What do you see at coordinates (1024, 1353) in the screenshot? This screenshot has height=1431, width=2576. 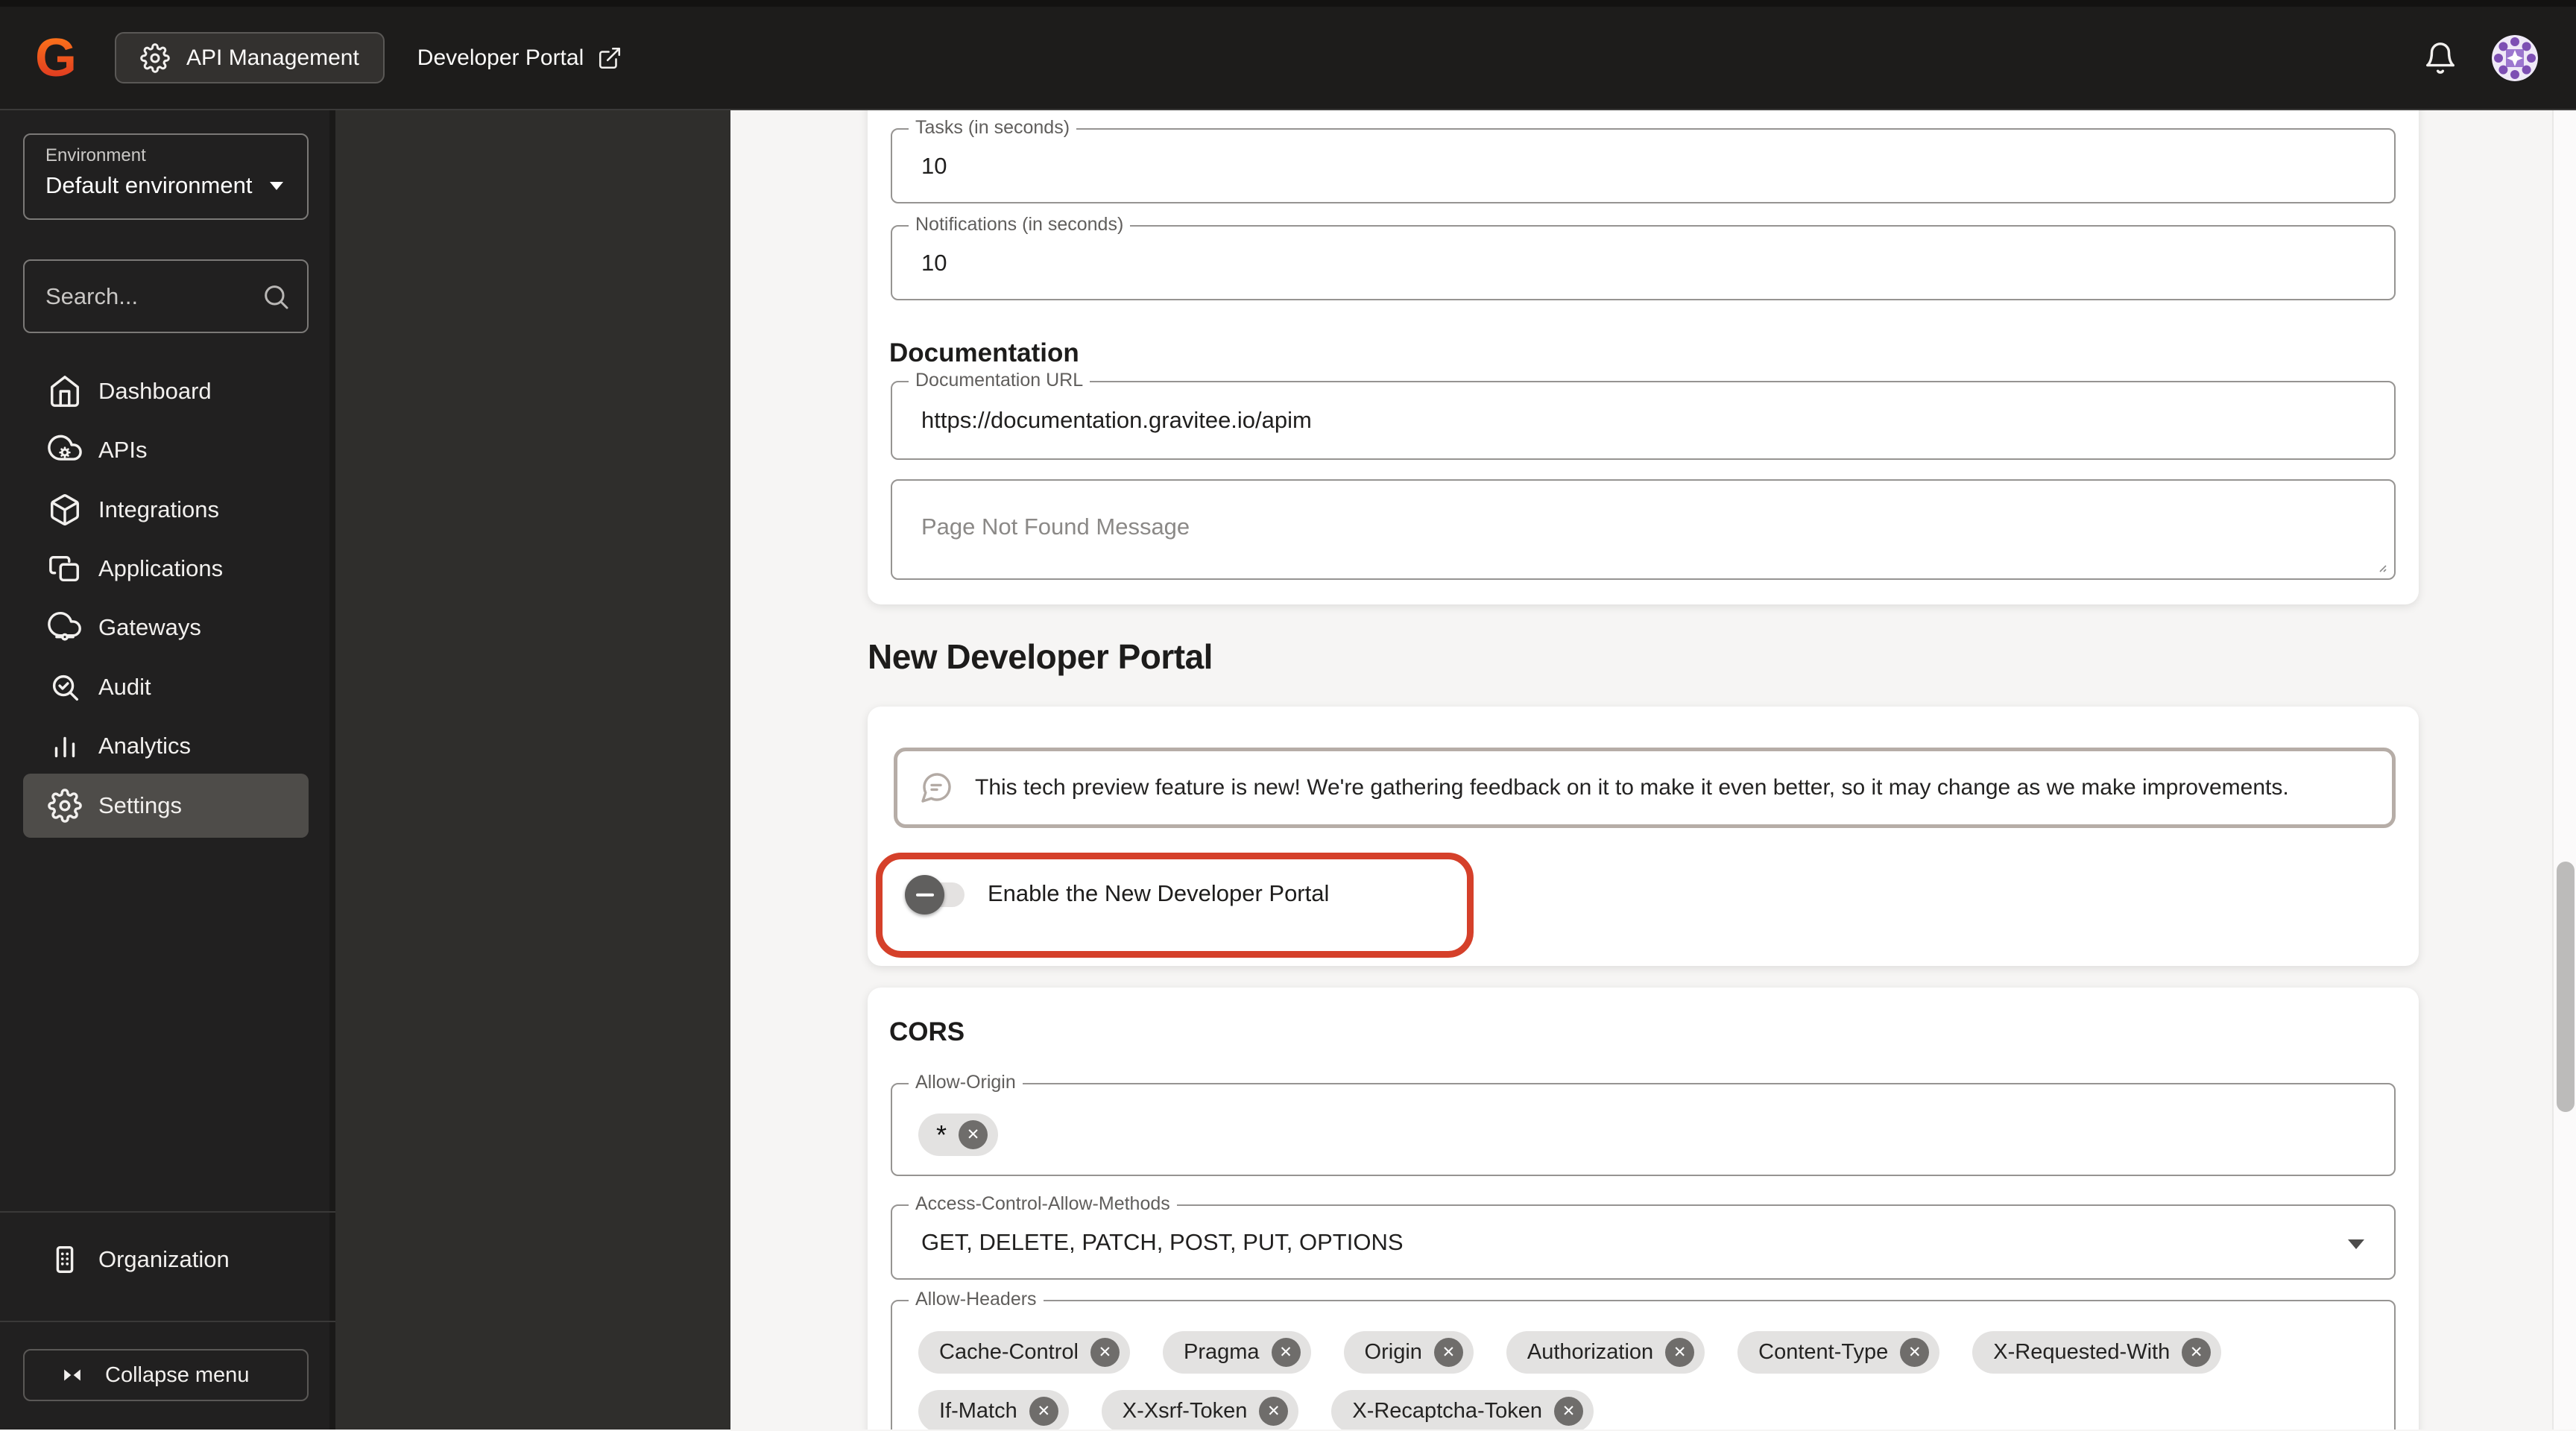 I see `header-chip: Cache-Control ✕` at bounding box center [1024, 1353].